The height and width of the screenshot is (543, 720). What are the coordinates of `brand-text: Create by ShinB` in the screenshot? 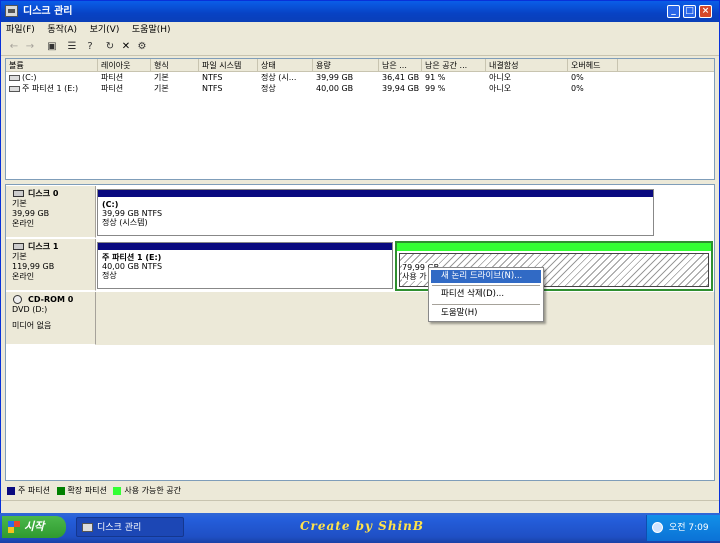 It's located at (362, 526).